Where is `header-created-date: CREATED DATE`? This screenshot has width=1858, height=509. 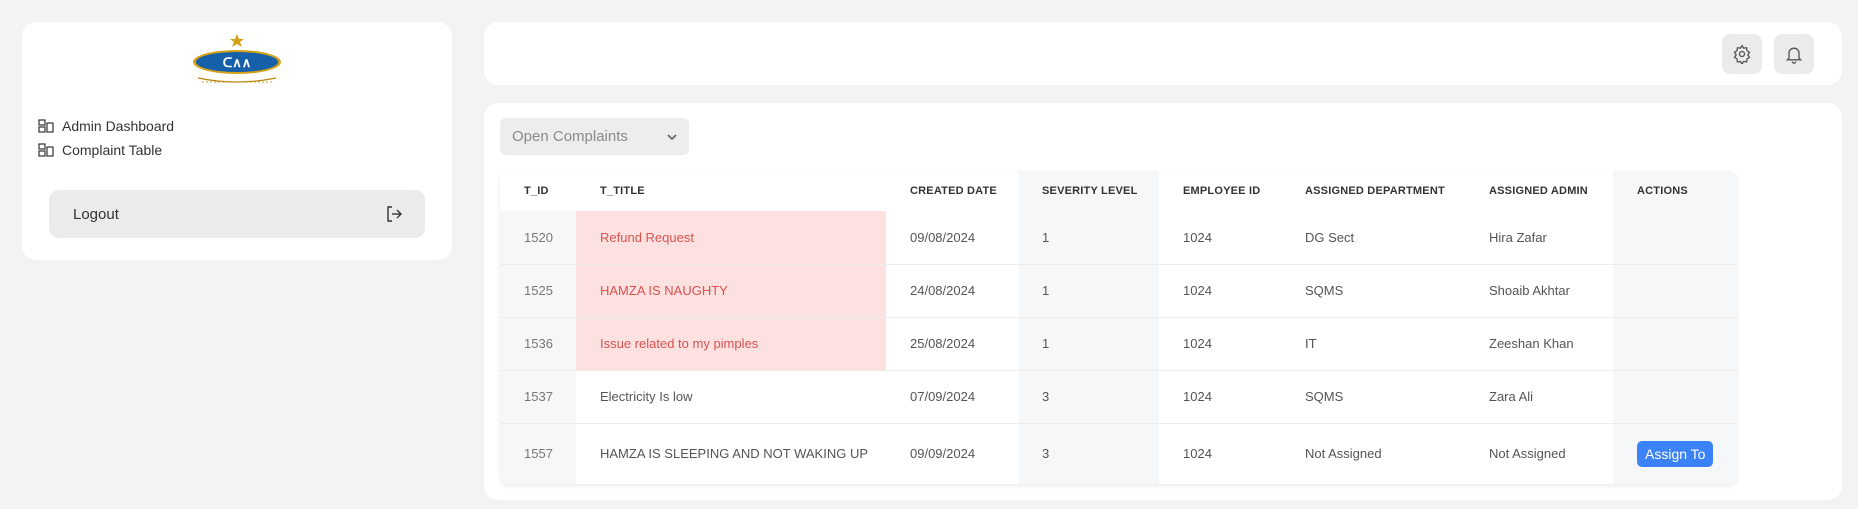 header-created-date: CREATED DATE is located at coordinates (952, 191).